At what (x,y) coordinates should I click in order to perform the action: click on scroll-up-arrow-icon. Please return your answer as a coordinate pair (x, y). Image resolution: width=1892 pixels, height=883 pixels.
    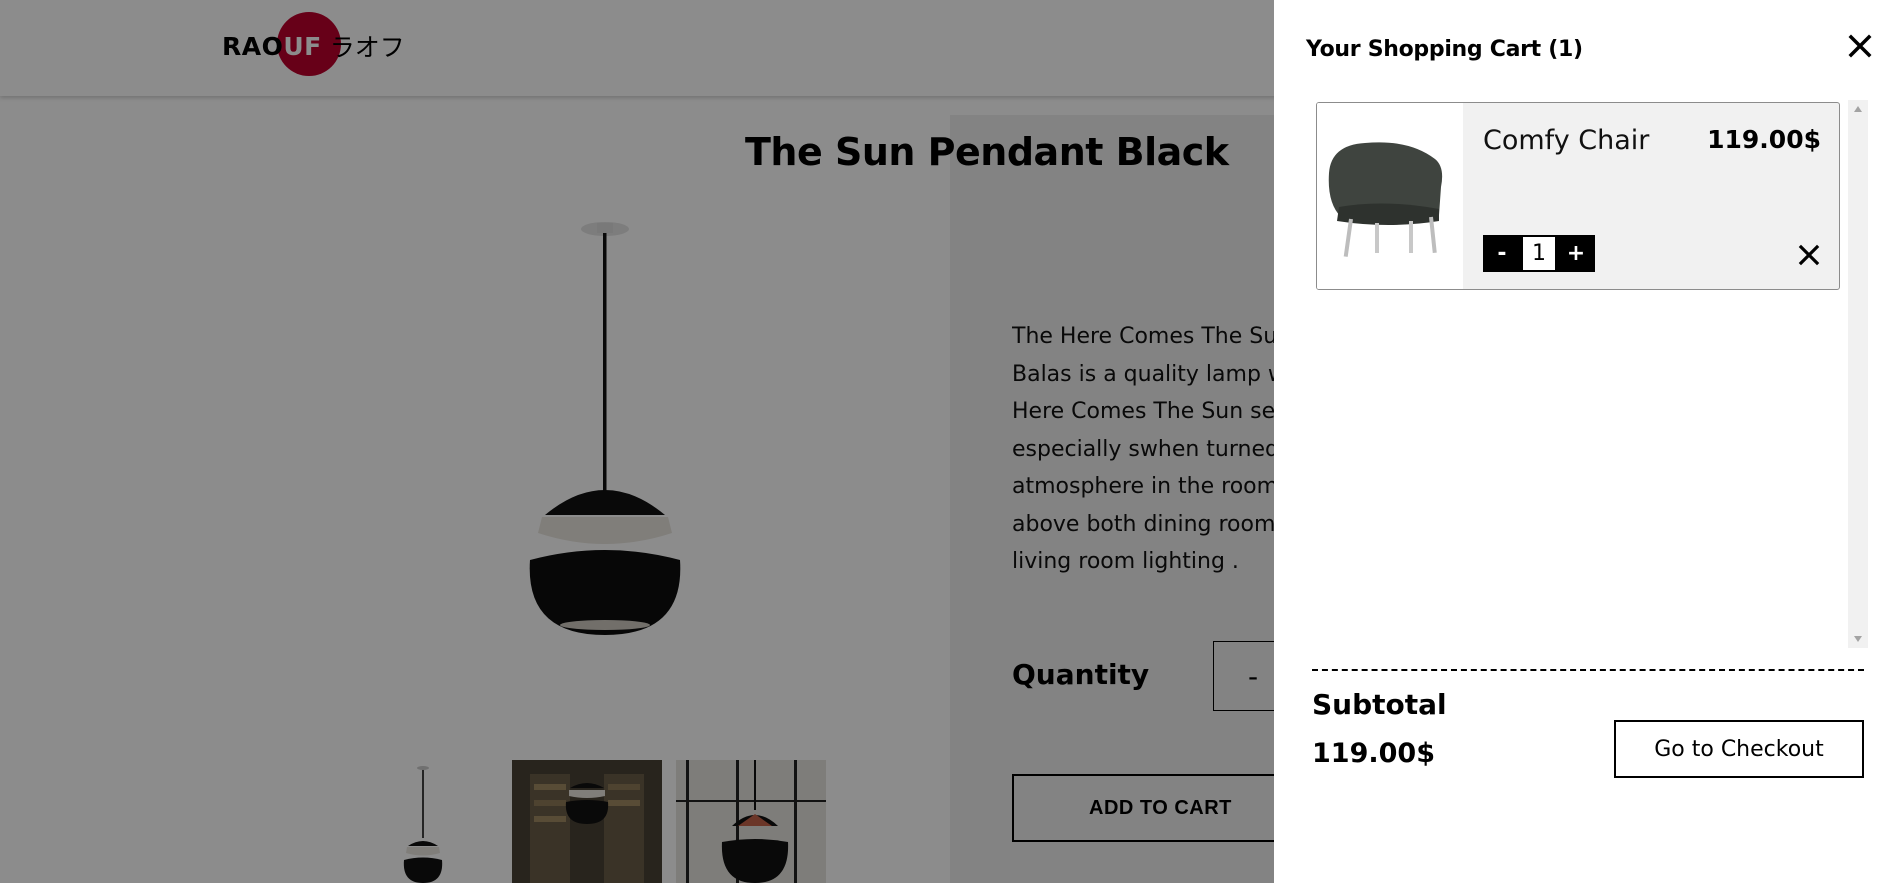
    Looking at the image, I should click on (1858, 109).